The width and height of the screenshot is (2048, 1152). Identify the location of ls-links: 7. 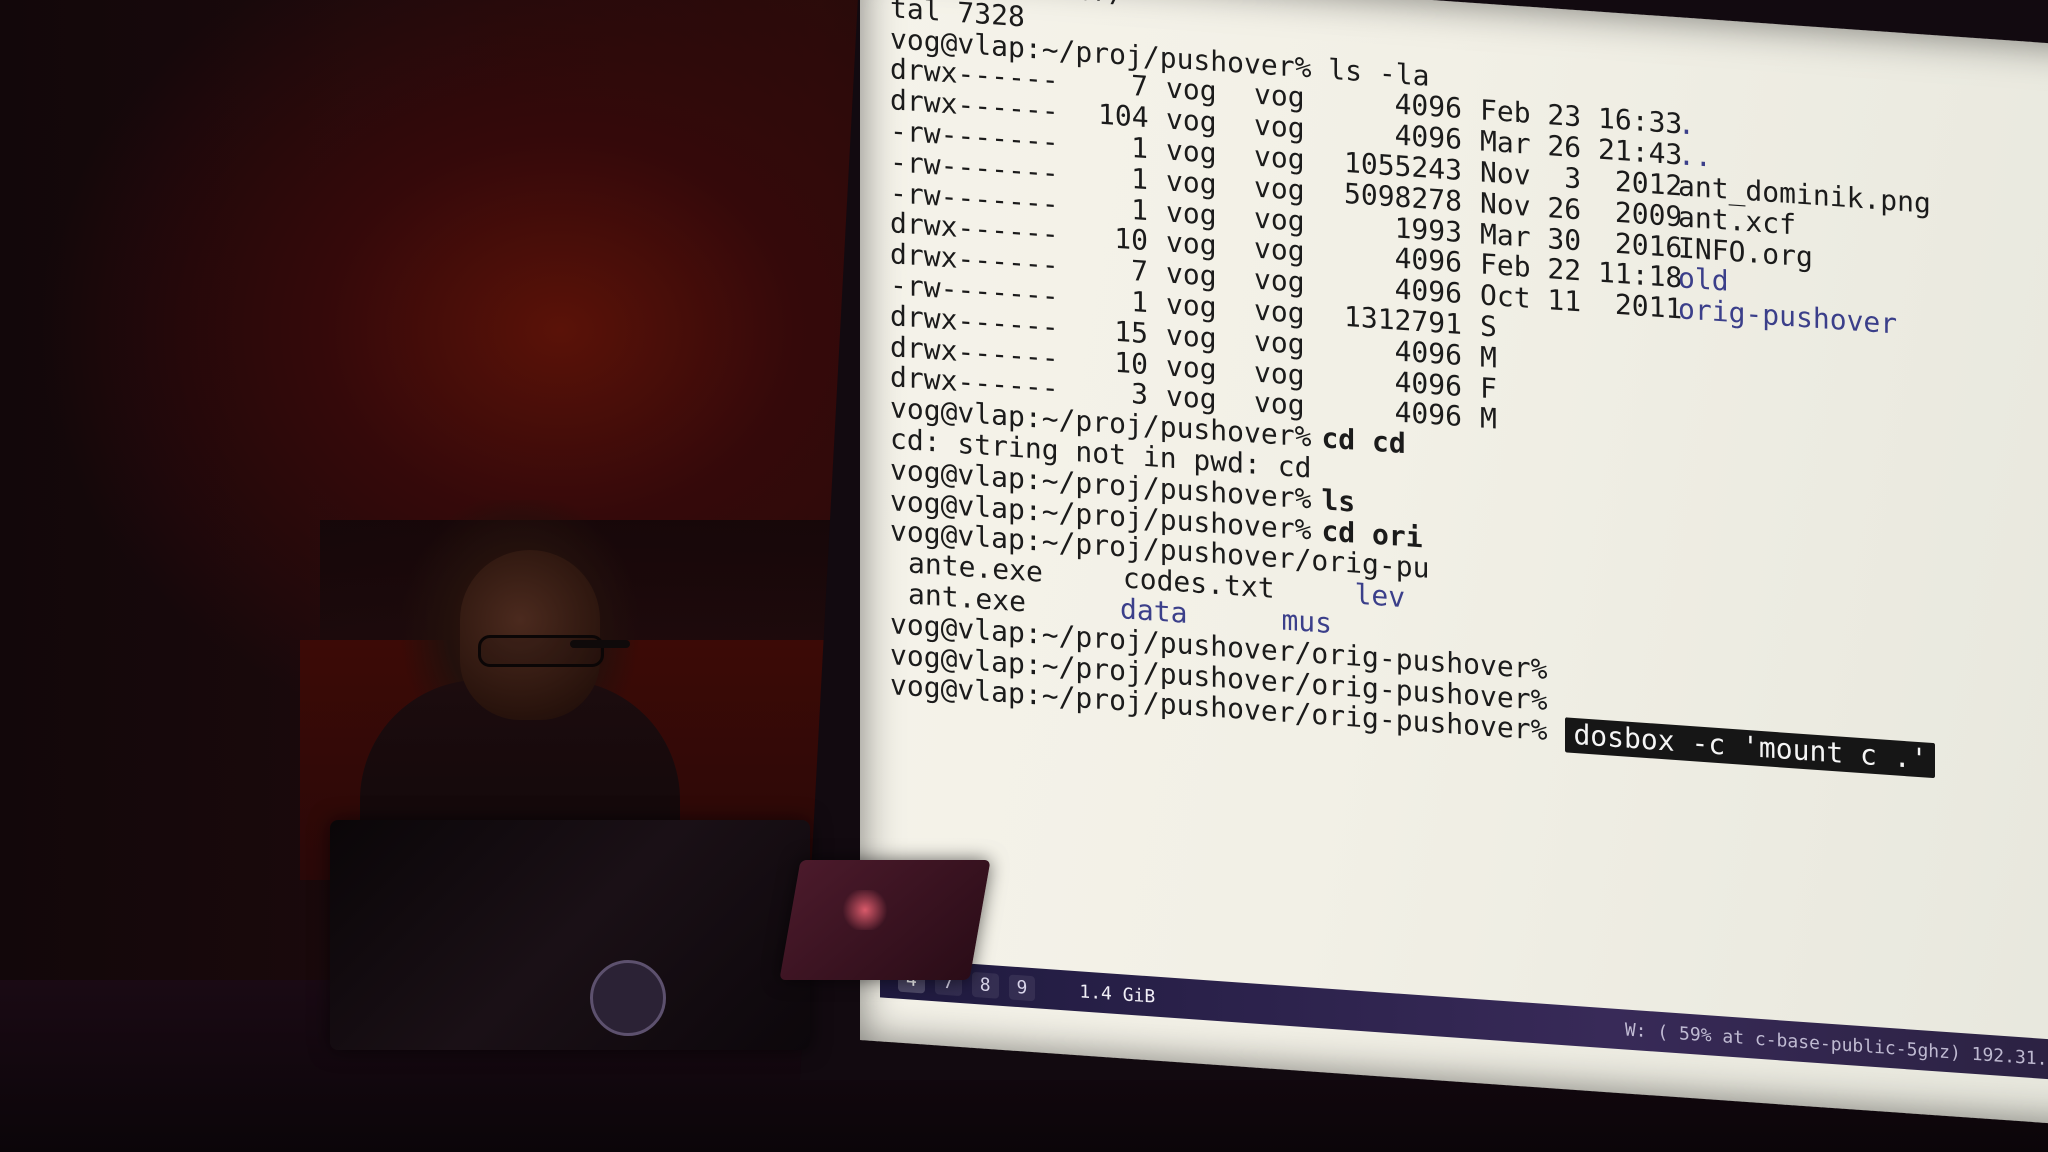
(1139, 271).